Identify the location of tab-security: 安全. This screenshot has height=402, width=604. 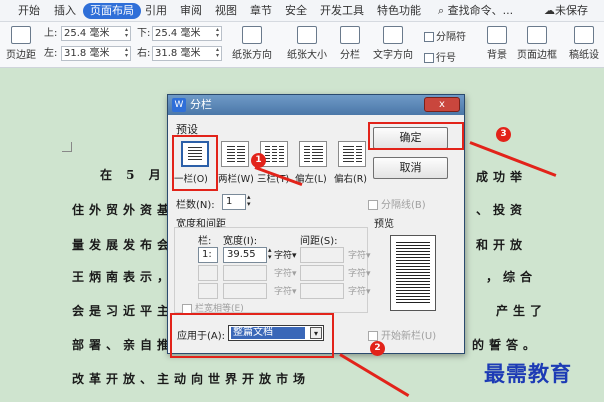
(296, 11).